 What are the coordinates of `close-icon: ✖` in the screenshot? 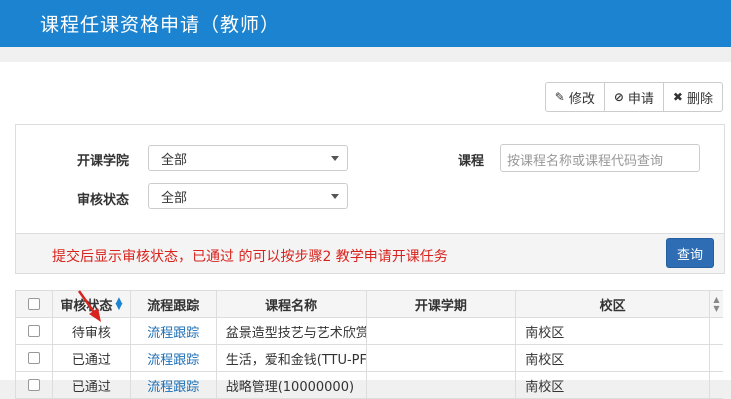 It's located at (677, 97).